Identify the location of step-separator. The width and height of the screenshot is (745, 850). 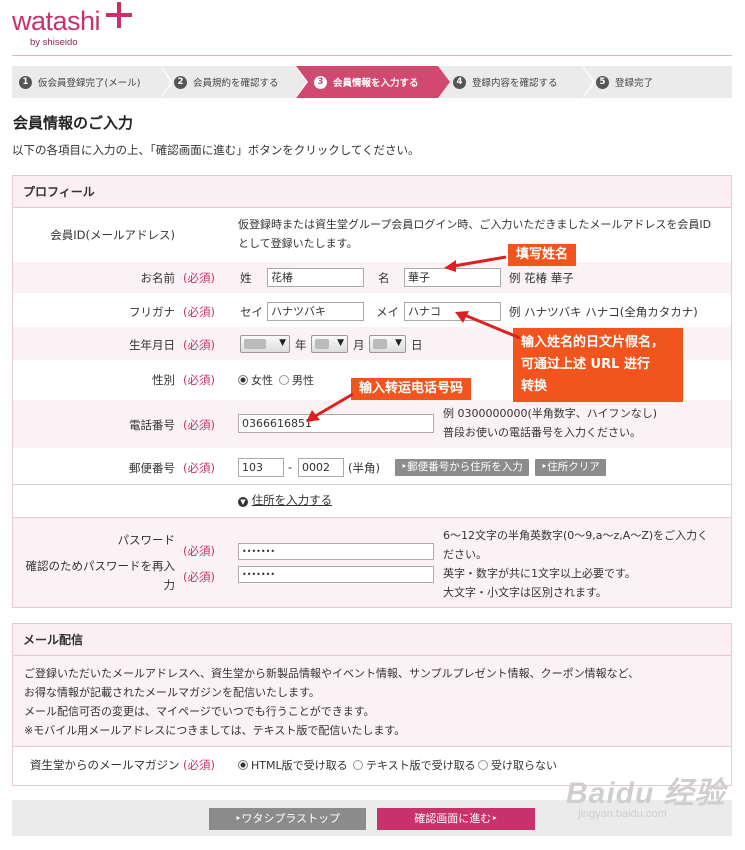
(444, 82).